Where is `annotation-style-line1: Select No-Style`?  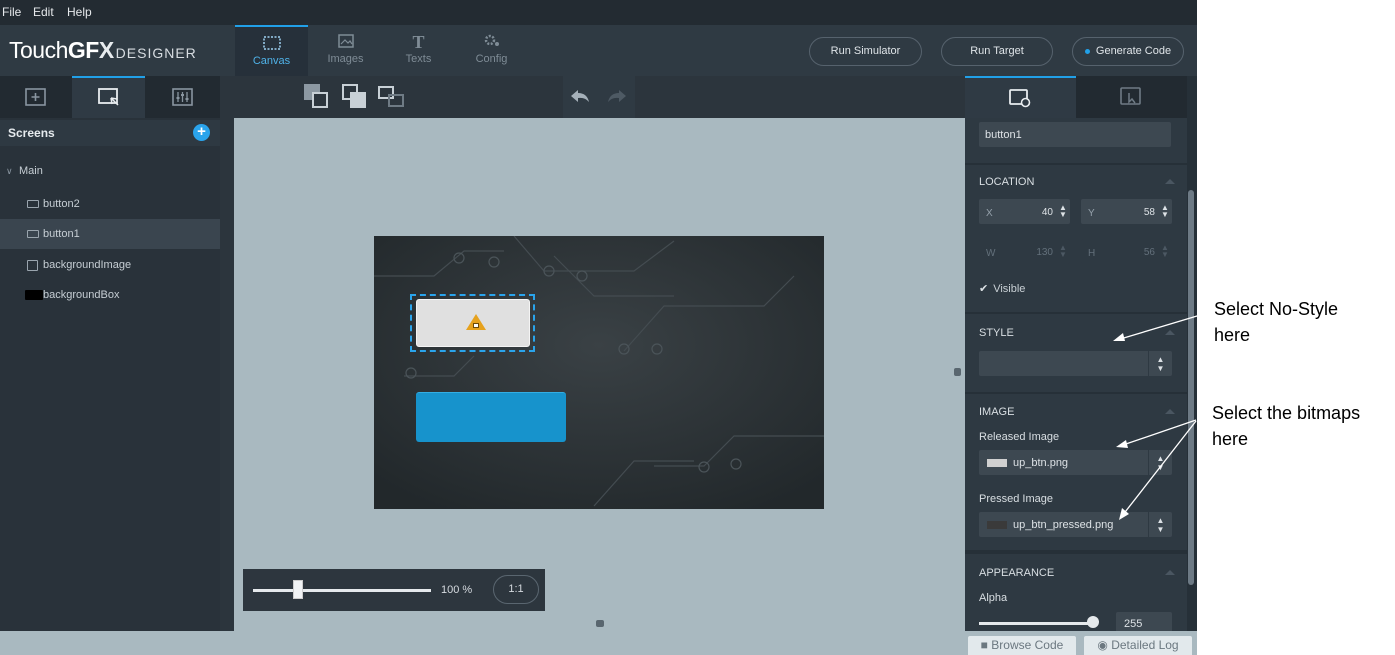
annotation-style-line1: Select No-Style is located at coordinates (1276, 309).